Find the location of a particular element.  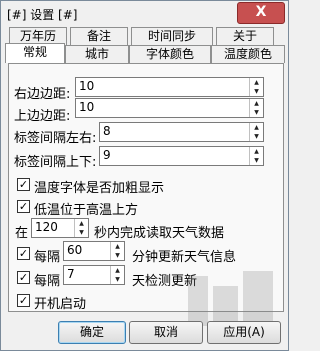

top-margin-label: 上边边距: is located at coordinates (42, 116).